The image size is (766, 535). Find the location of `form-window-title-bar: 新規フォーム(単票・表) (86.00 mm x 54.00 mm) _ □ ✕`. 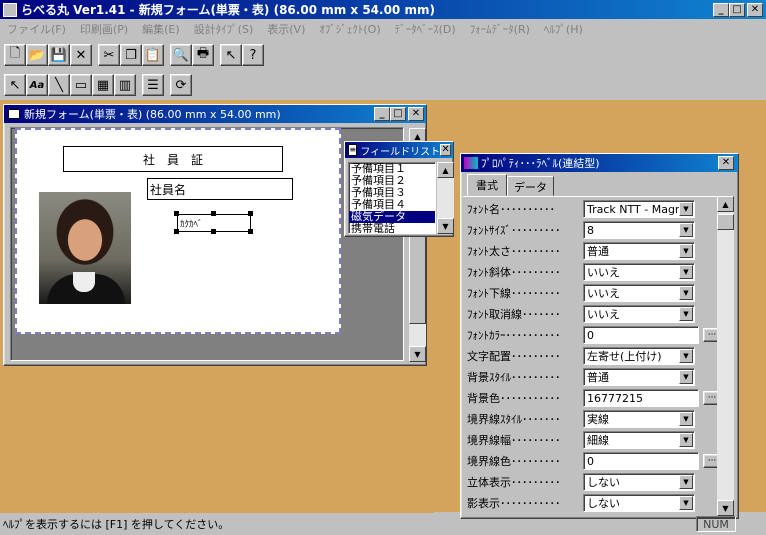

form-window-title-bar: 新規フォーム(単票・表) (86.00 mm x 54.00 mm) _ □ ✕ is located at coordinates (215, 114).